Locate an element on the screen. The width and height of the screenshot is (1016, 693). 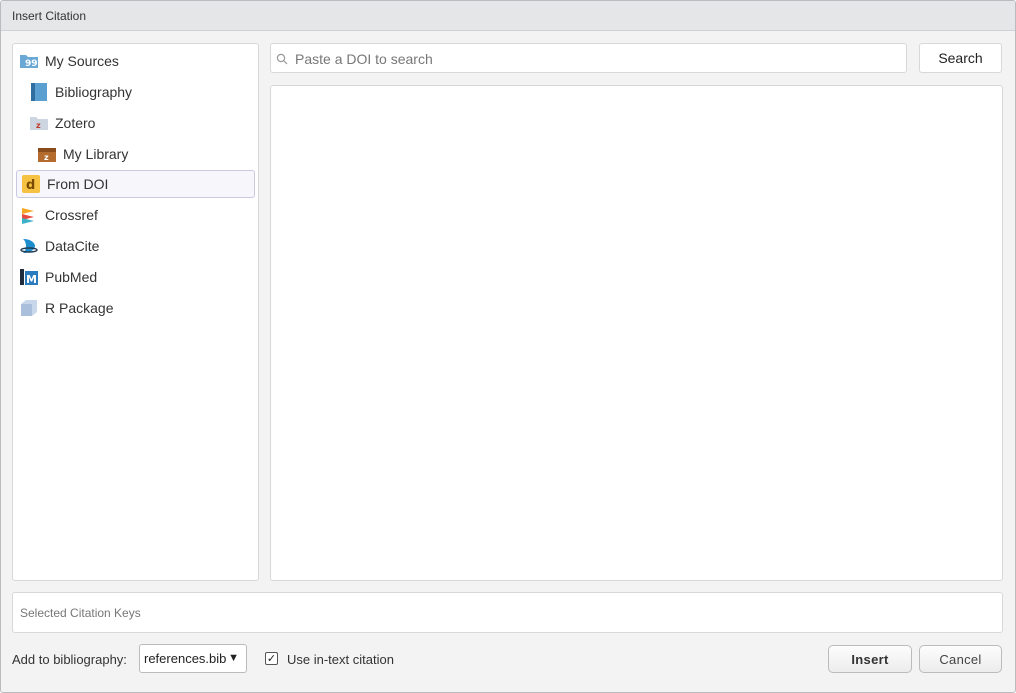
sidebar-item-crossref: Crossref is located at coordinates (58, 215).